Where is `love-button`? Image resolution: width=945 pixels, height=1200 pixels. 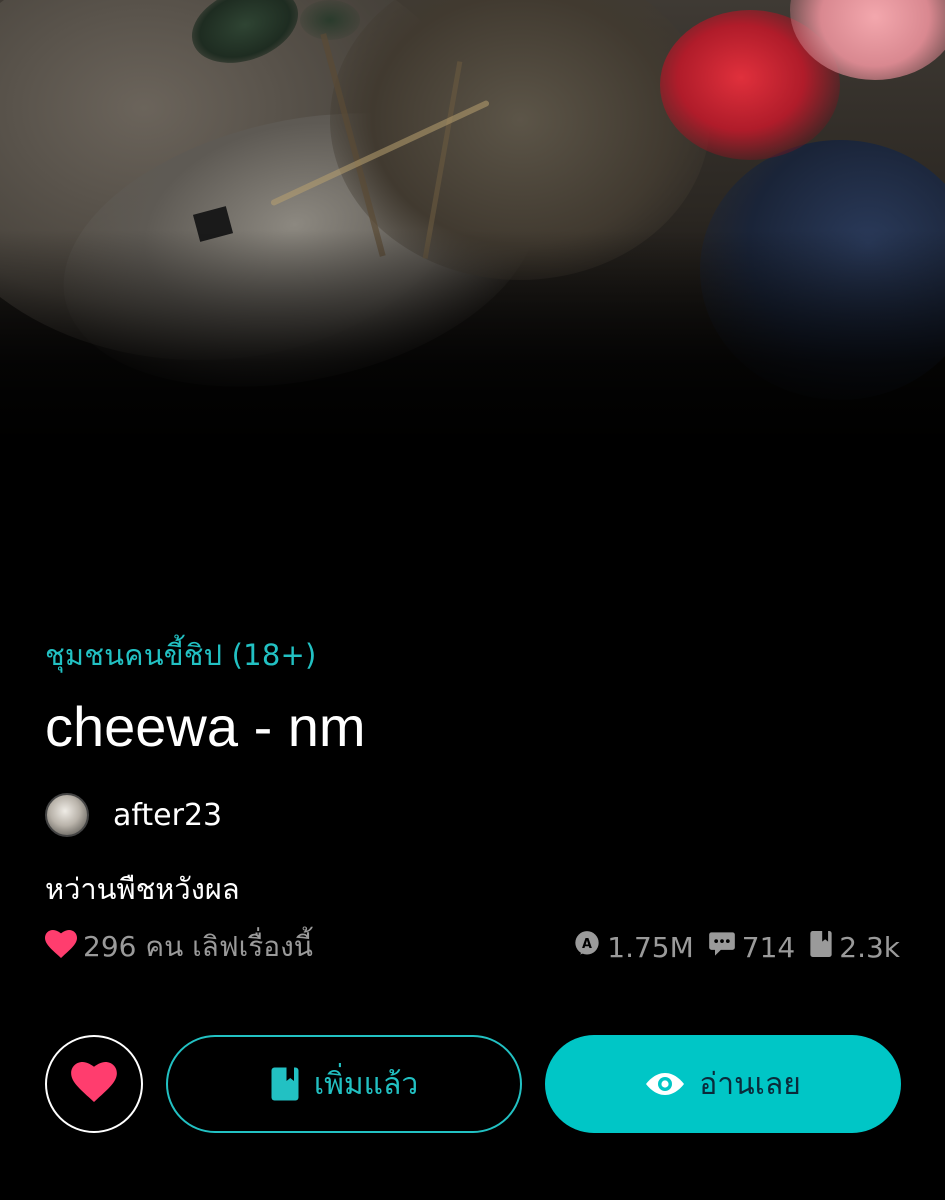 love-button is located at coordinates (94, 1084).